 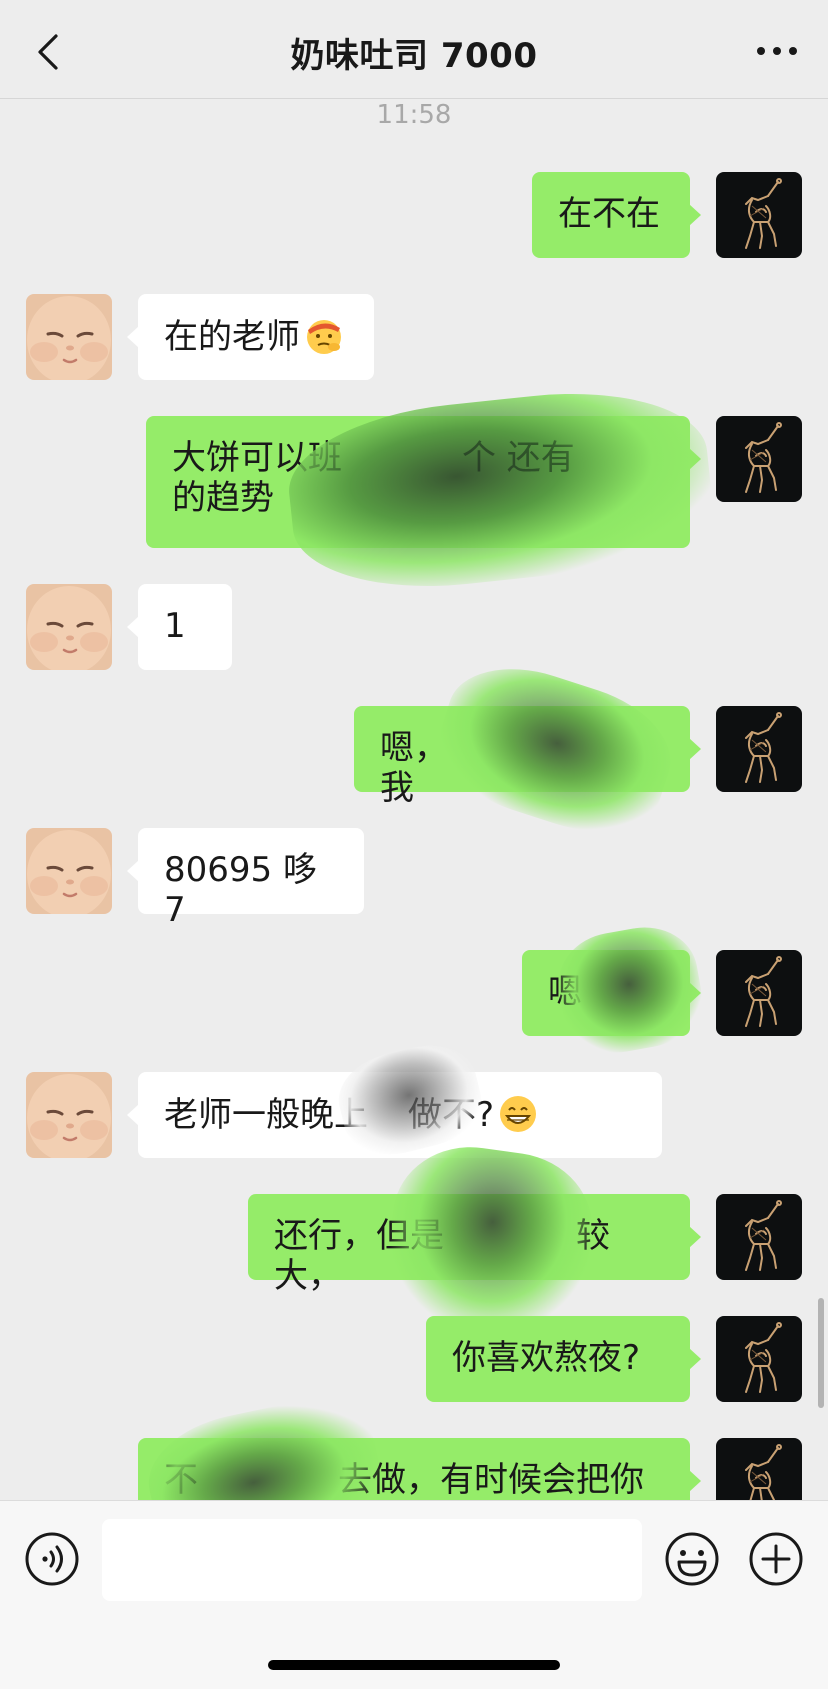 What do you see at coordinates (491, 1480) in the screenshot?
I see `message-text: 去做，有时候会把你` at bounding box center [491, 1480].